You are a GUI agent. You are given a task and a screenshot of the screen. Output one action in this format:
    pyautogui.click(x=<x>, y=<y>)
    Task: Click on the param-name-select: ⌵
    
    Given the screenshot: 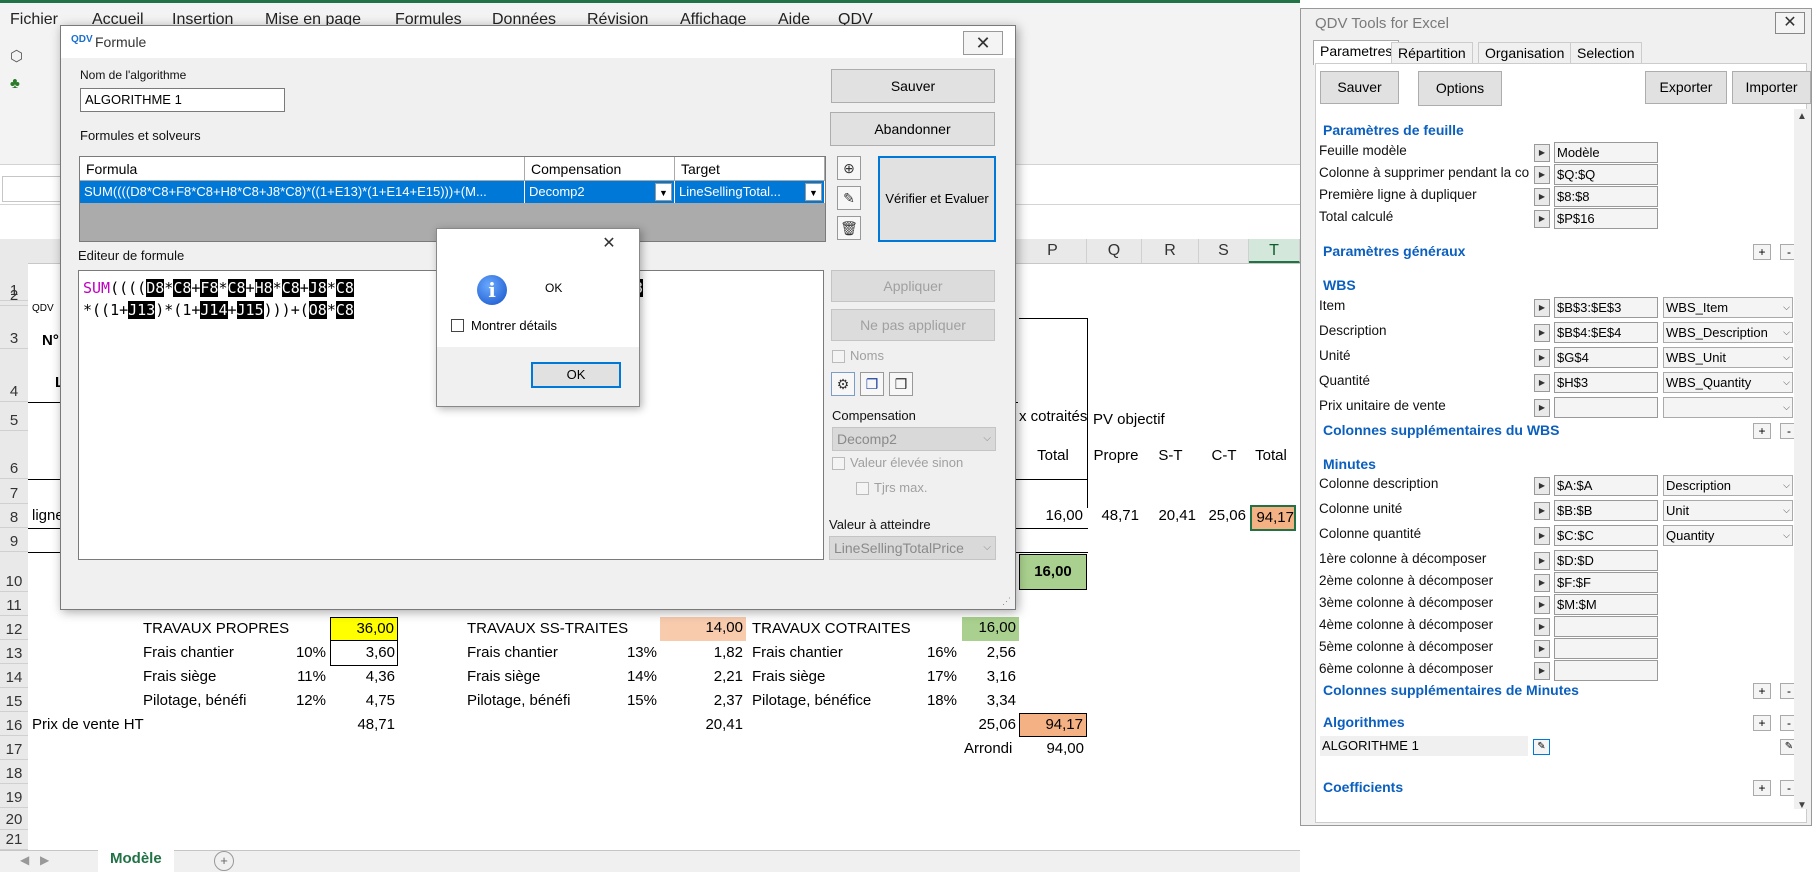 What is the action you would take?
    pyautogui.click(x=1728, y=407)
    